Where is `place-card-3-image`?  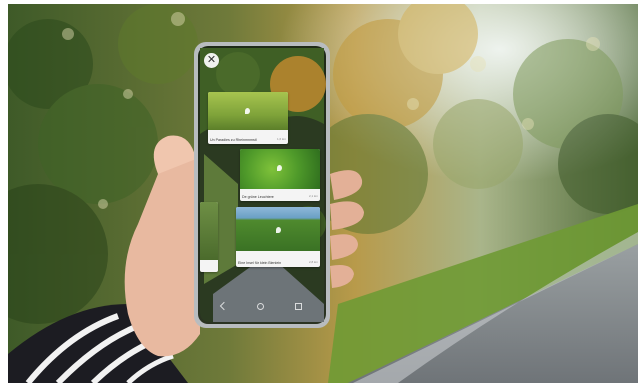 place-card-3-image is located at coordinates (278, 229).